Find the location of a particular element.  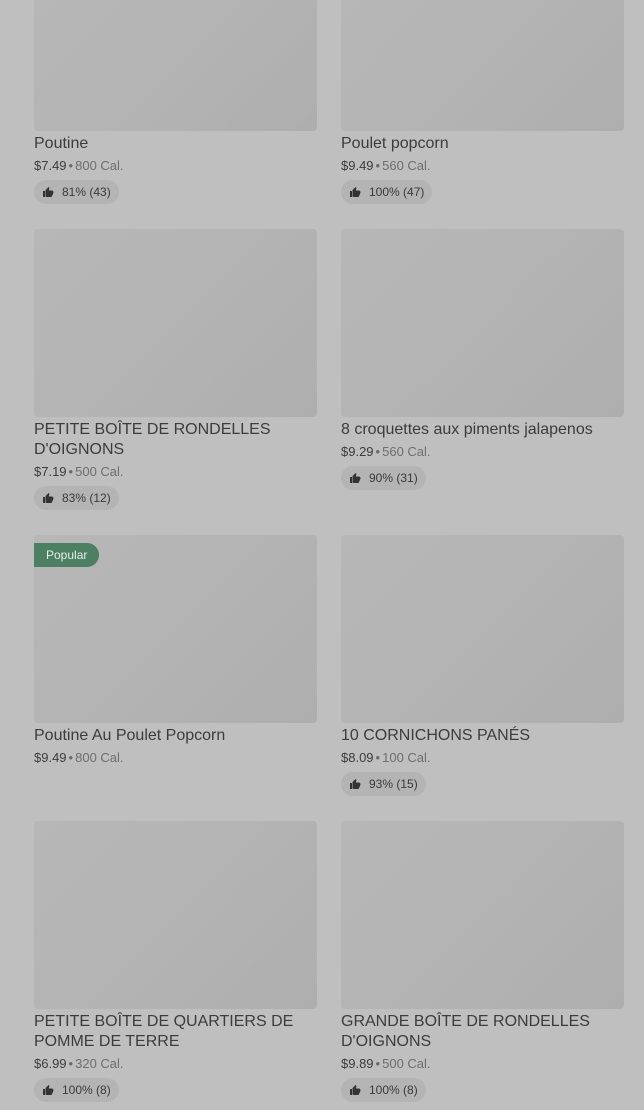

item-name: Poulet popcorn is located at coordinates (395, 143).